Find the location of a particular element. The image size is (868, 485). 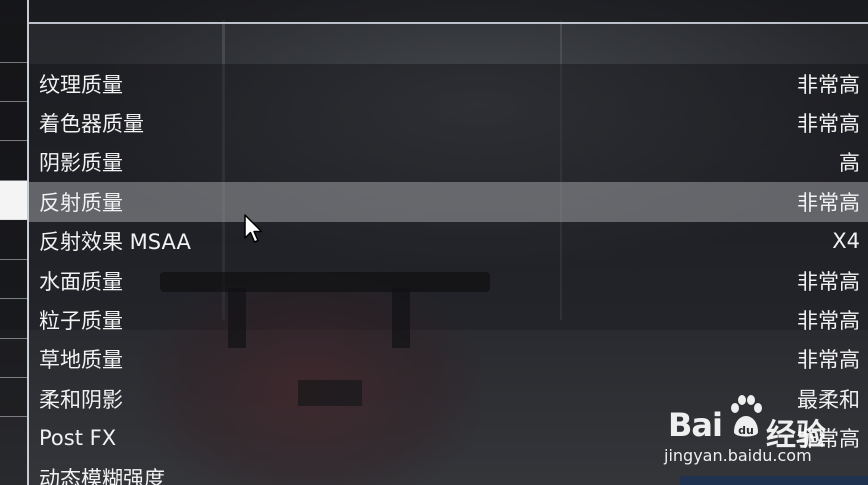

mouse-cursor-icon is located at coordinates (253, 228).